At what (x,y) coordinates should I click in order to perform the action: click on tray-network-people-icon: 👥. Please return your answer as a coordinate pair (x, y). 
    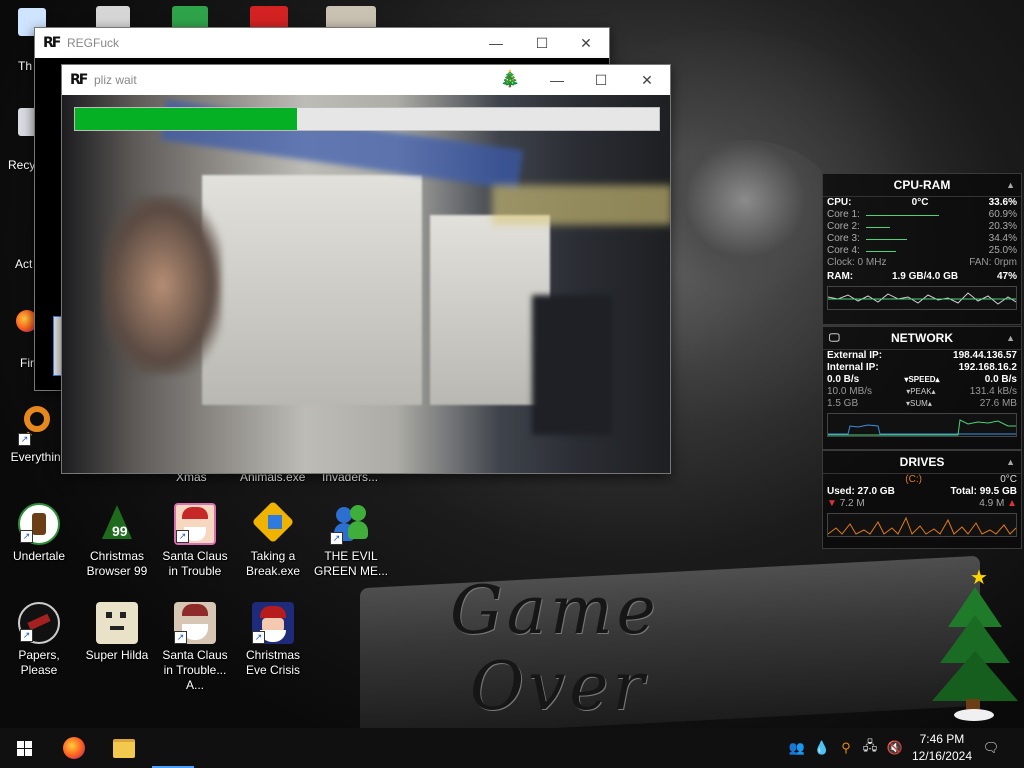
    Looking at the image, I should click on (797, 748).